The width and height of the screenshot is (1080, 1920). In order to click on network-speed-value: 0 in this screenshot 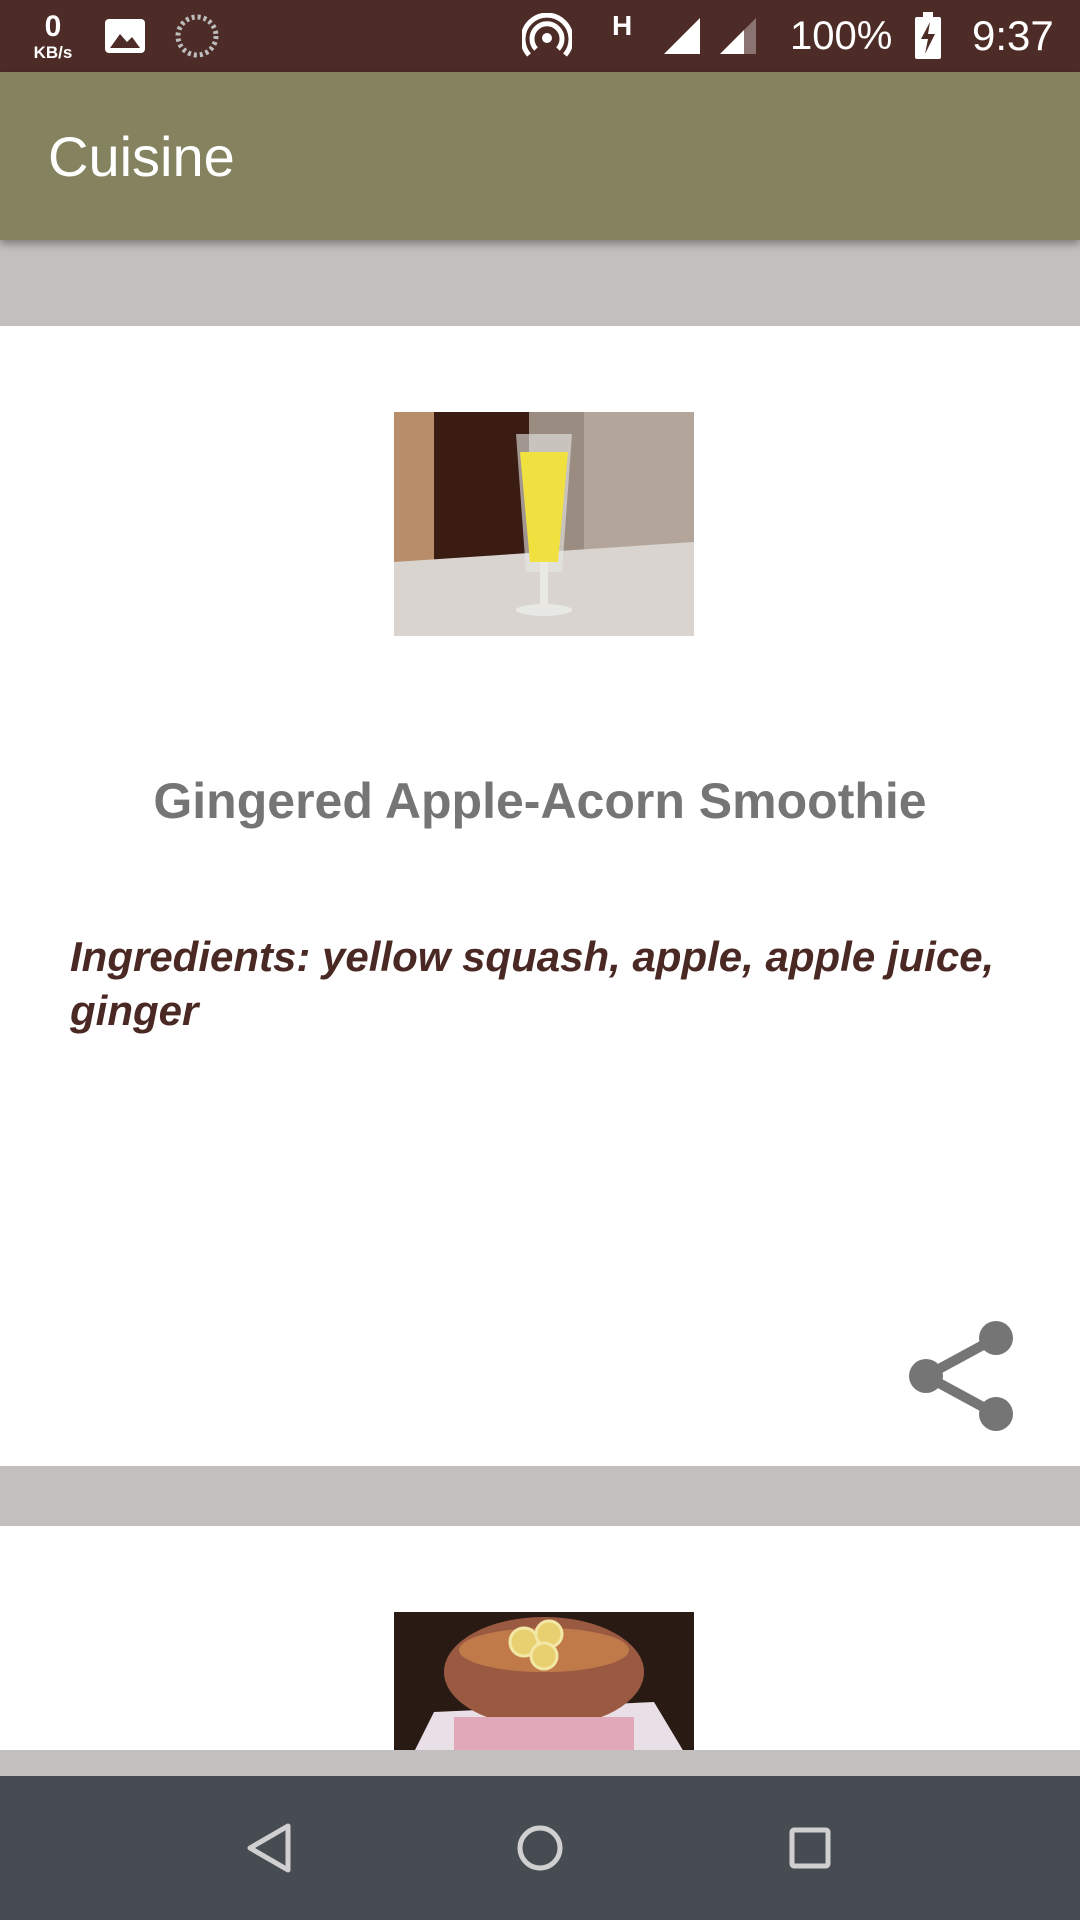, I will do `click(53, 26)`.